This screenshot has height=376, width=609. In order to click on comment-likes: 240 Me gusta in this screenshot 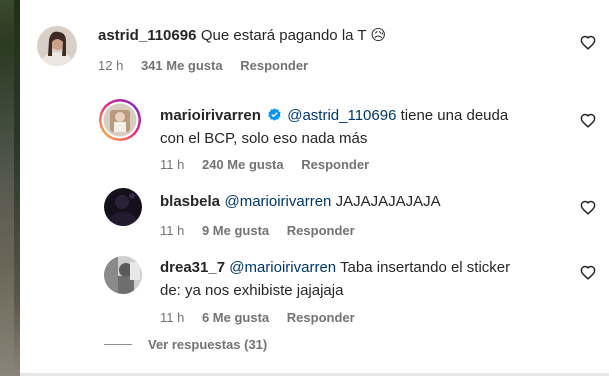, I will do `click(243, 164)`.